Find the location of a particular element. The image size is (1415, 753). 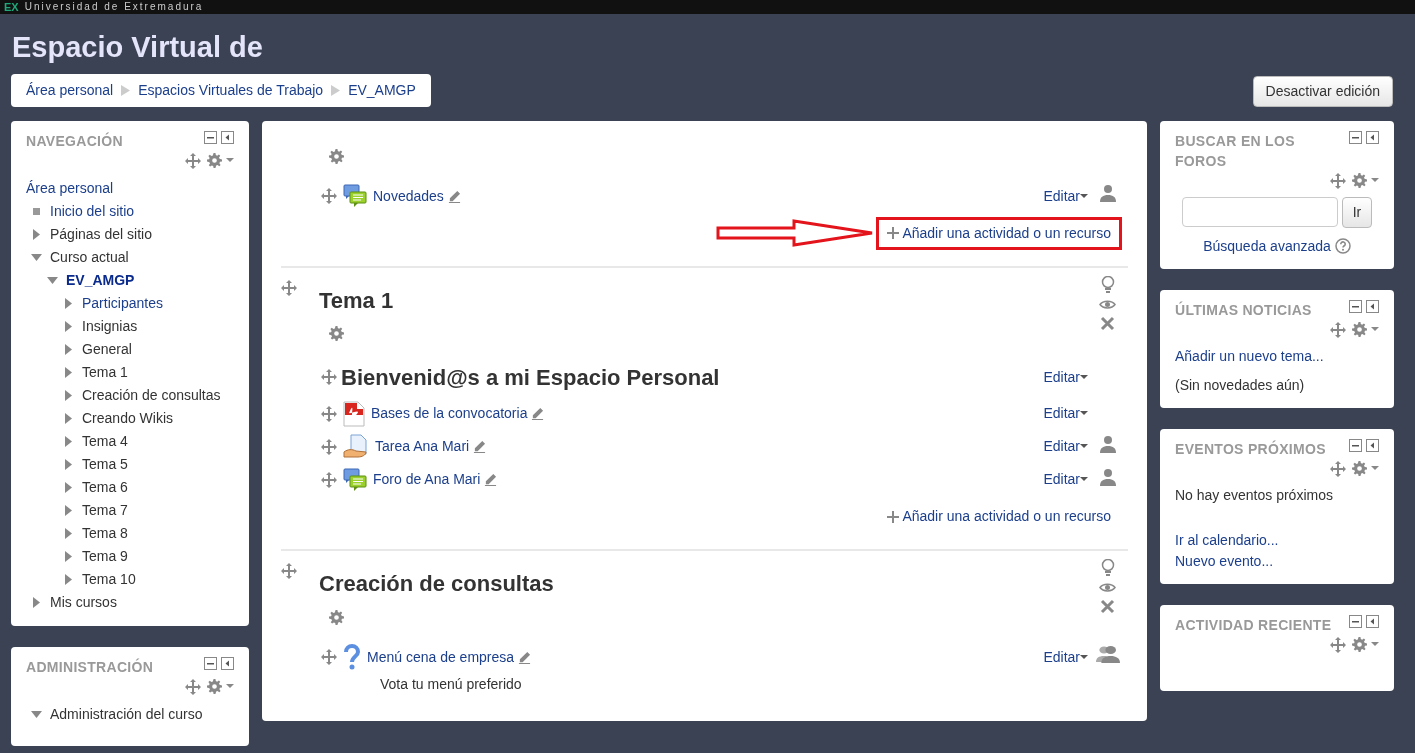

nav-link: EV_AMGP is located at coordinates (100, 280).